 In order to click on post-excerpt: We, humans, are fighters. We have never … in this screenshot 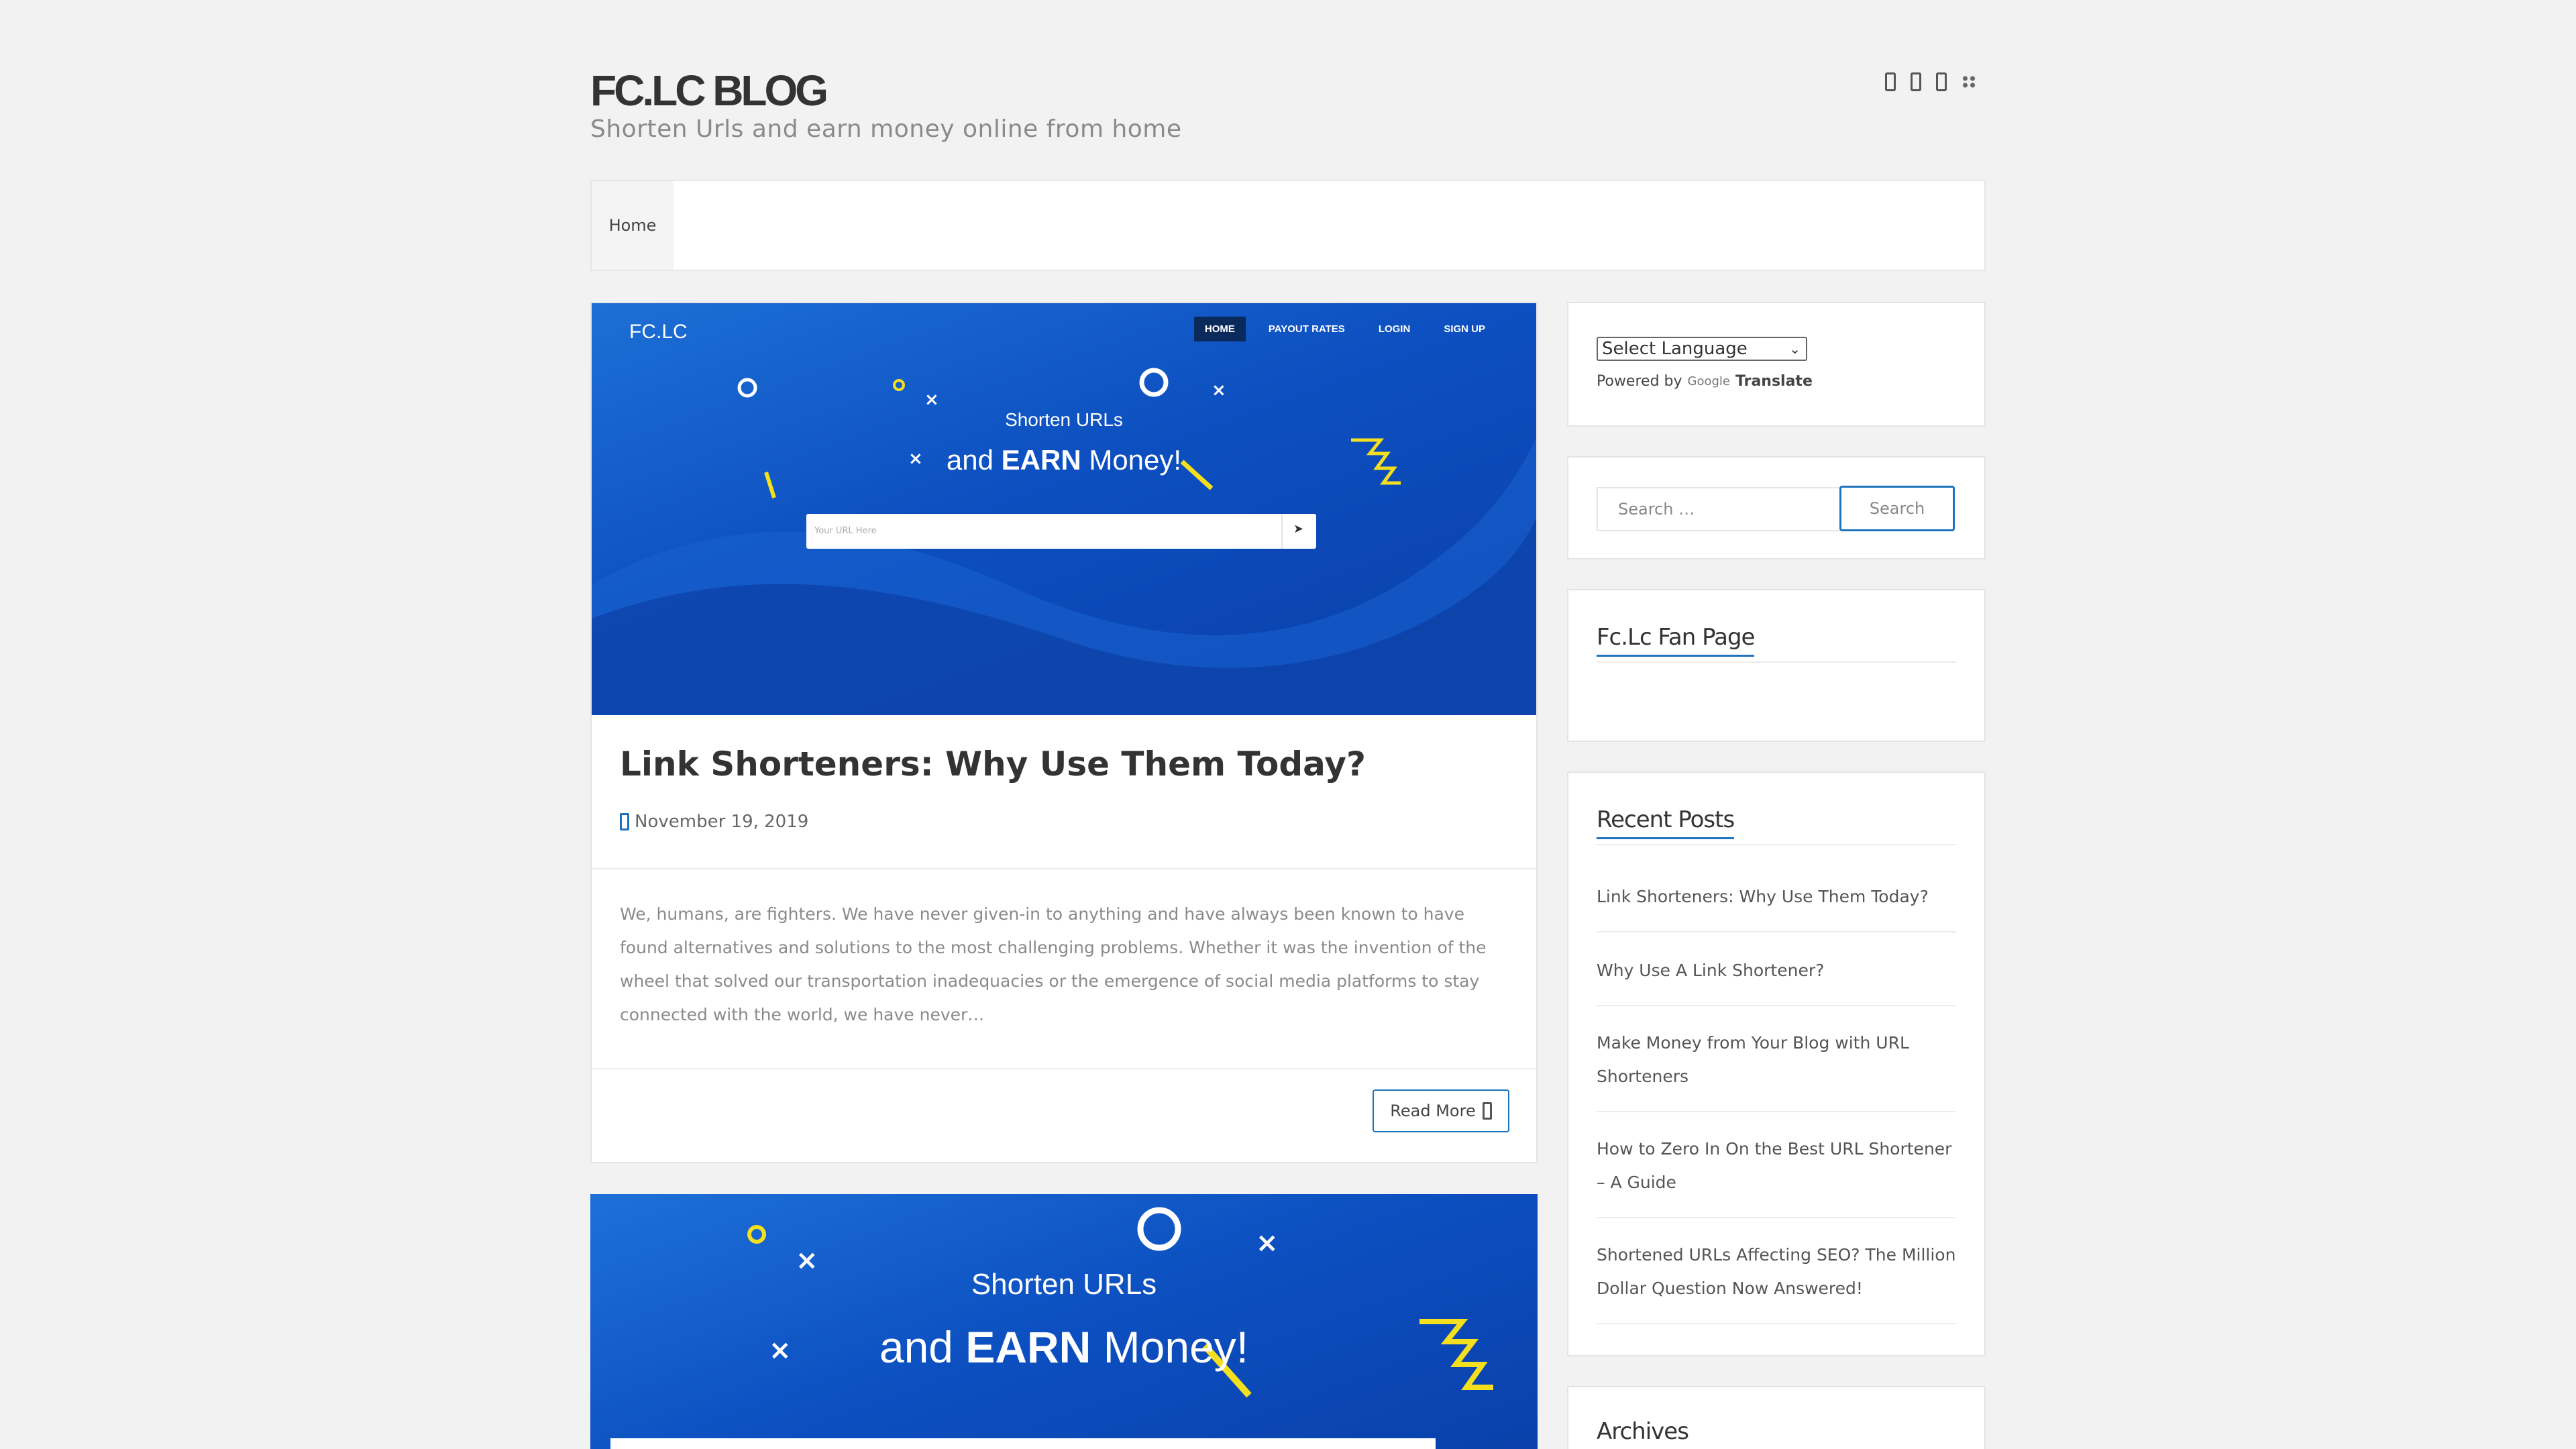, I will do `click(1053, 964)`.